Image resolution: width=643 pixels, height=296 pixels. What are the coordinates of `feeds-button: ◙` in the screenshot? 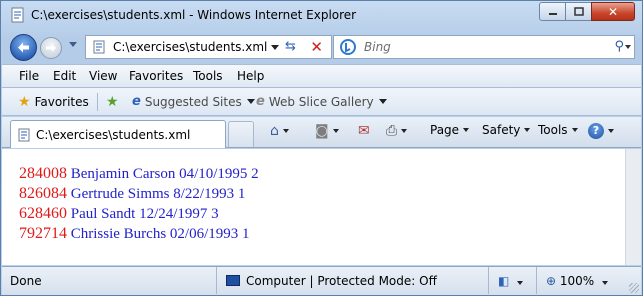 It's located at (327, 131).